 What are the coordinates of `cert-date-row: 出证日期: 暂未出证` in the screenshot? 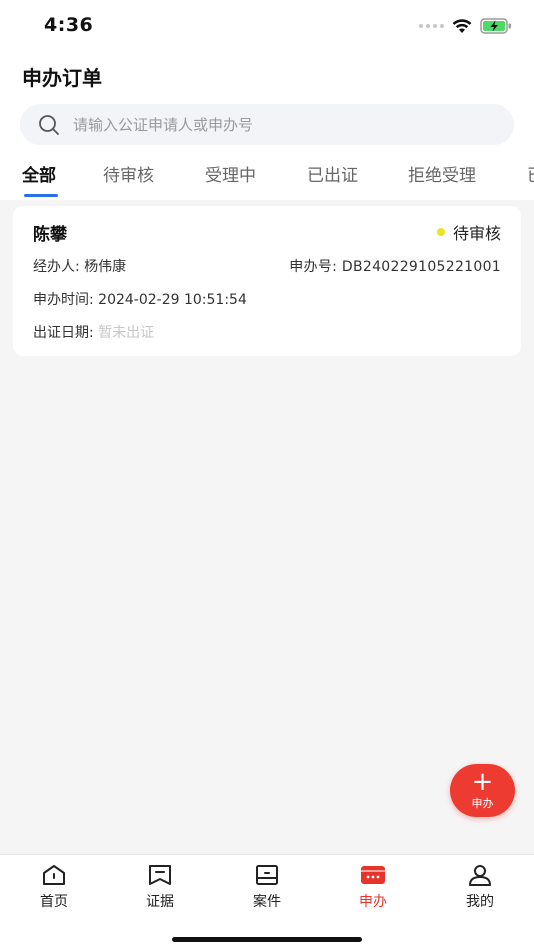 It's located at (93, 332).